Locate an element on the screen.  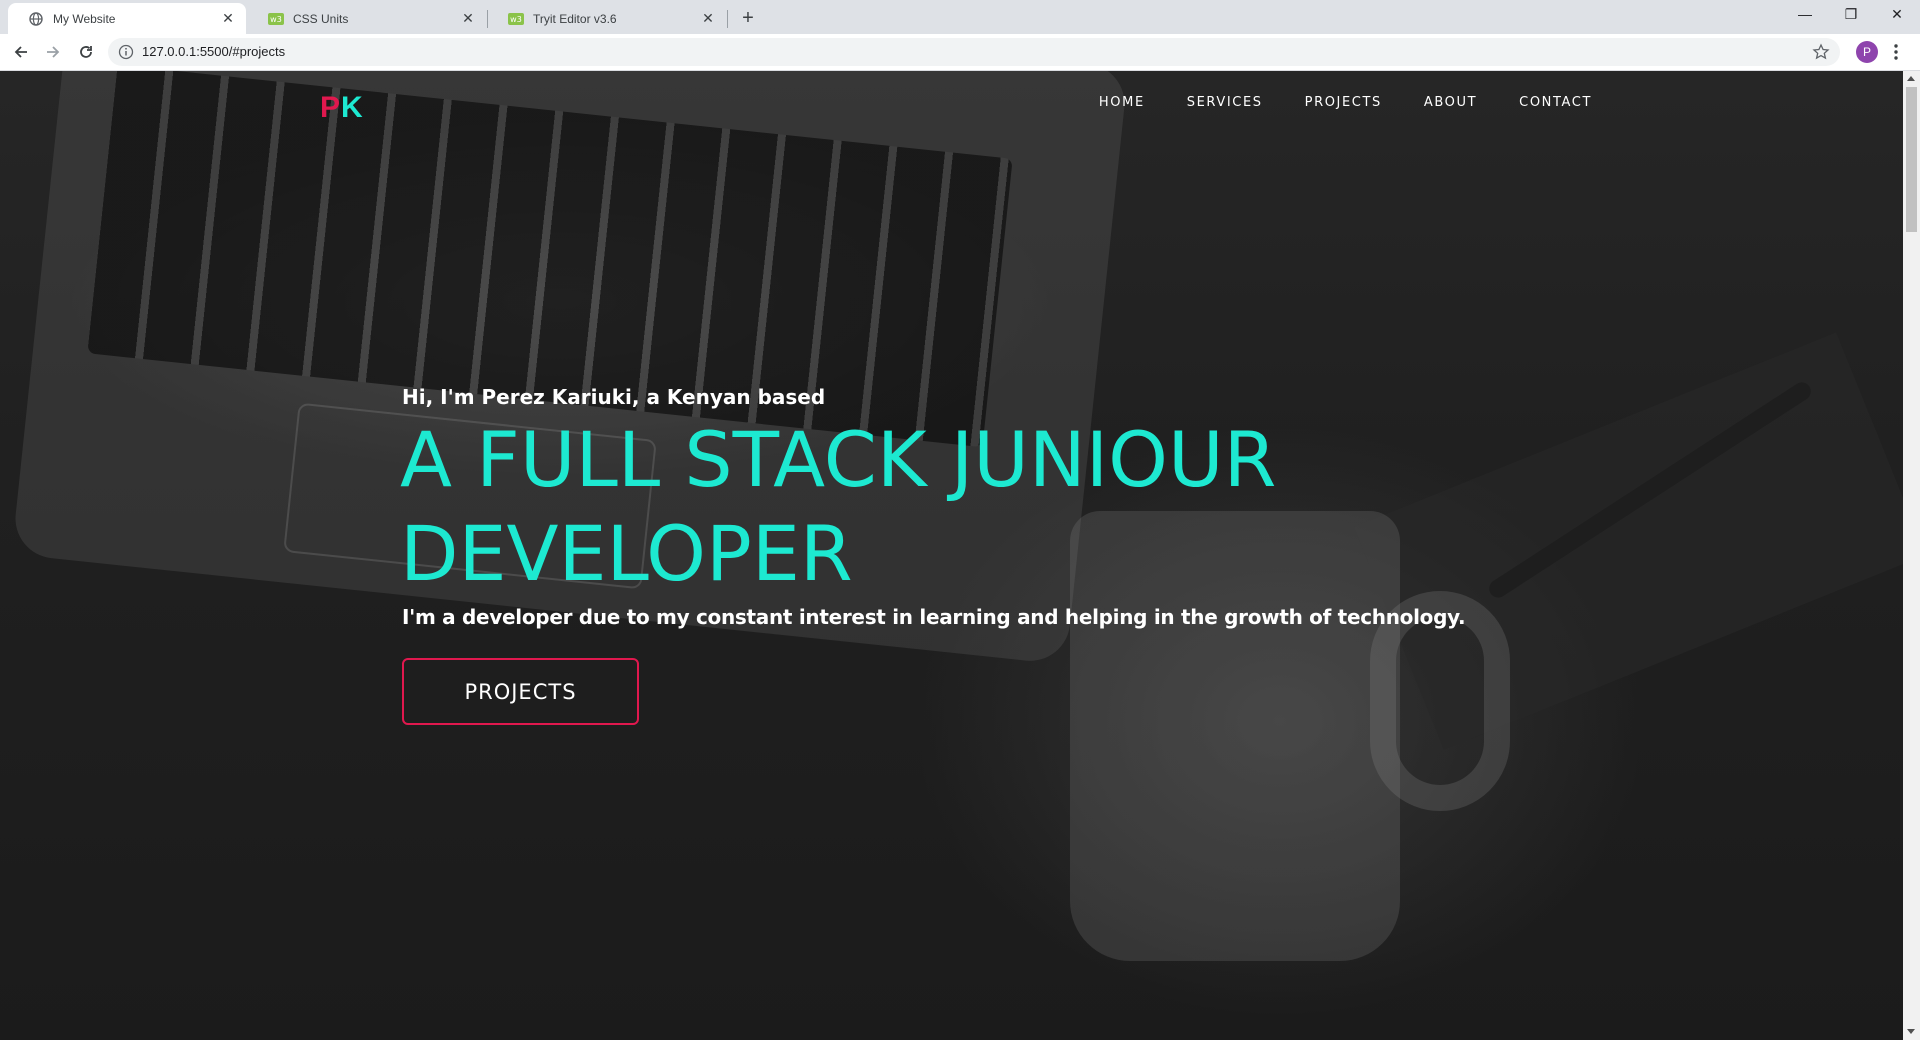
page-scrollbar is located at coordinates (1911, 555).